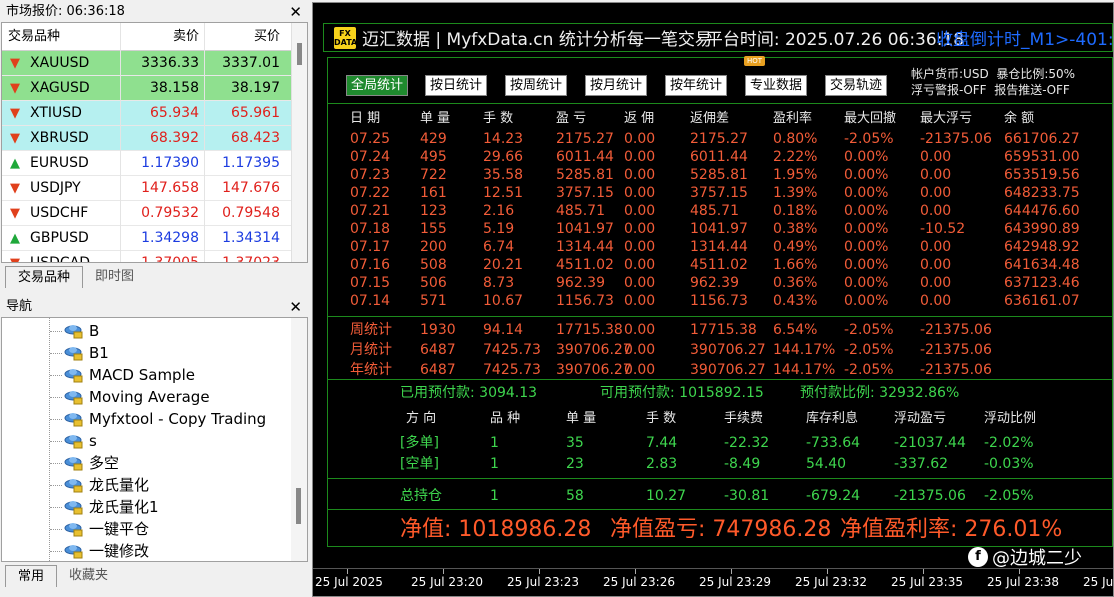 The width and height of the screenshot is (1114, 597). Describe the element at coordinates (104, 463) in the screenshot. I see `navigator-item-label: 多空` at that location.